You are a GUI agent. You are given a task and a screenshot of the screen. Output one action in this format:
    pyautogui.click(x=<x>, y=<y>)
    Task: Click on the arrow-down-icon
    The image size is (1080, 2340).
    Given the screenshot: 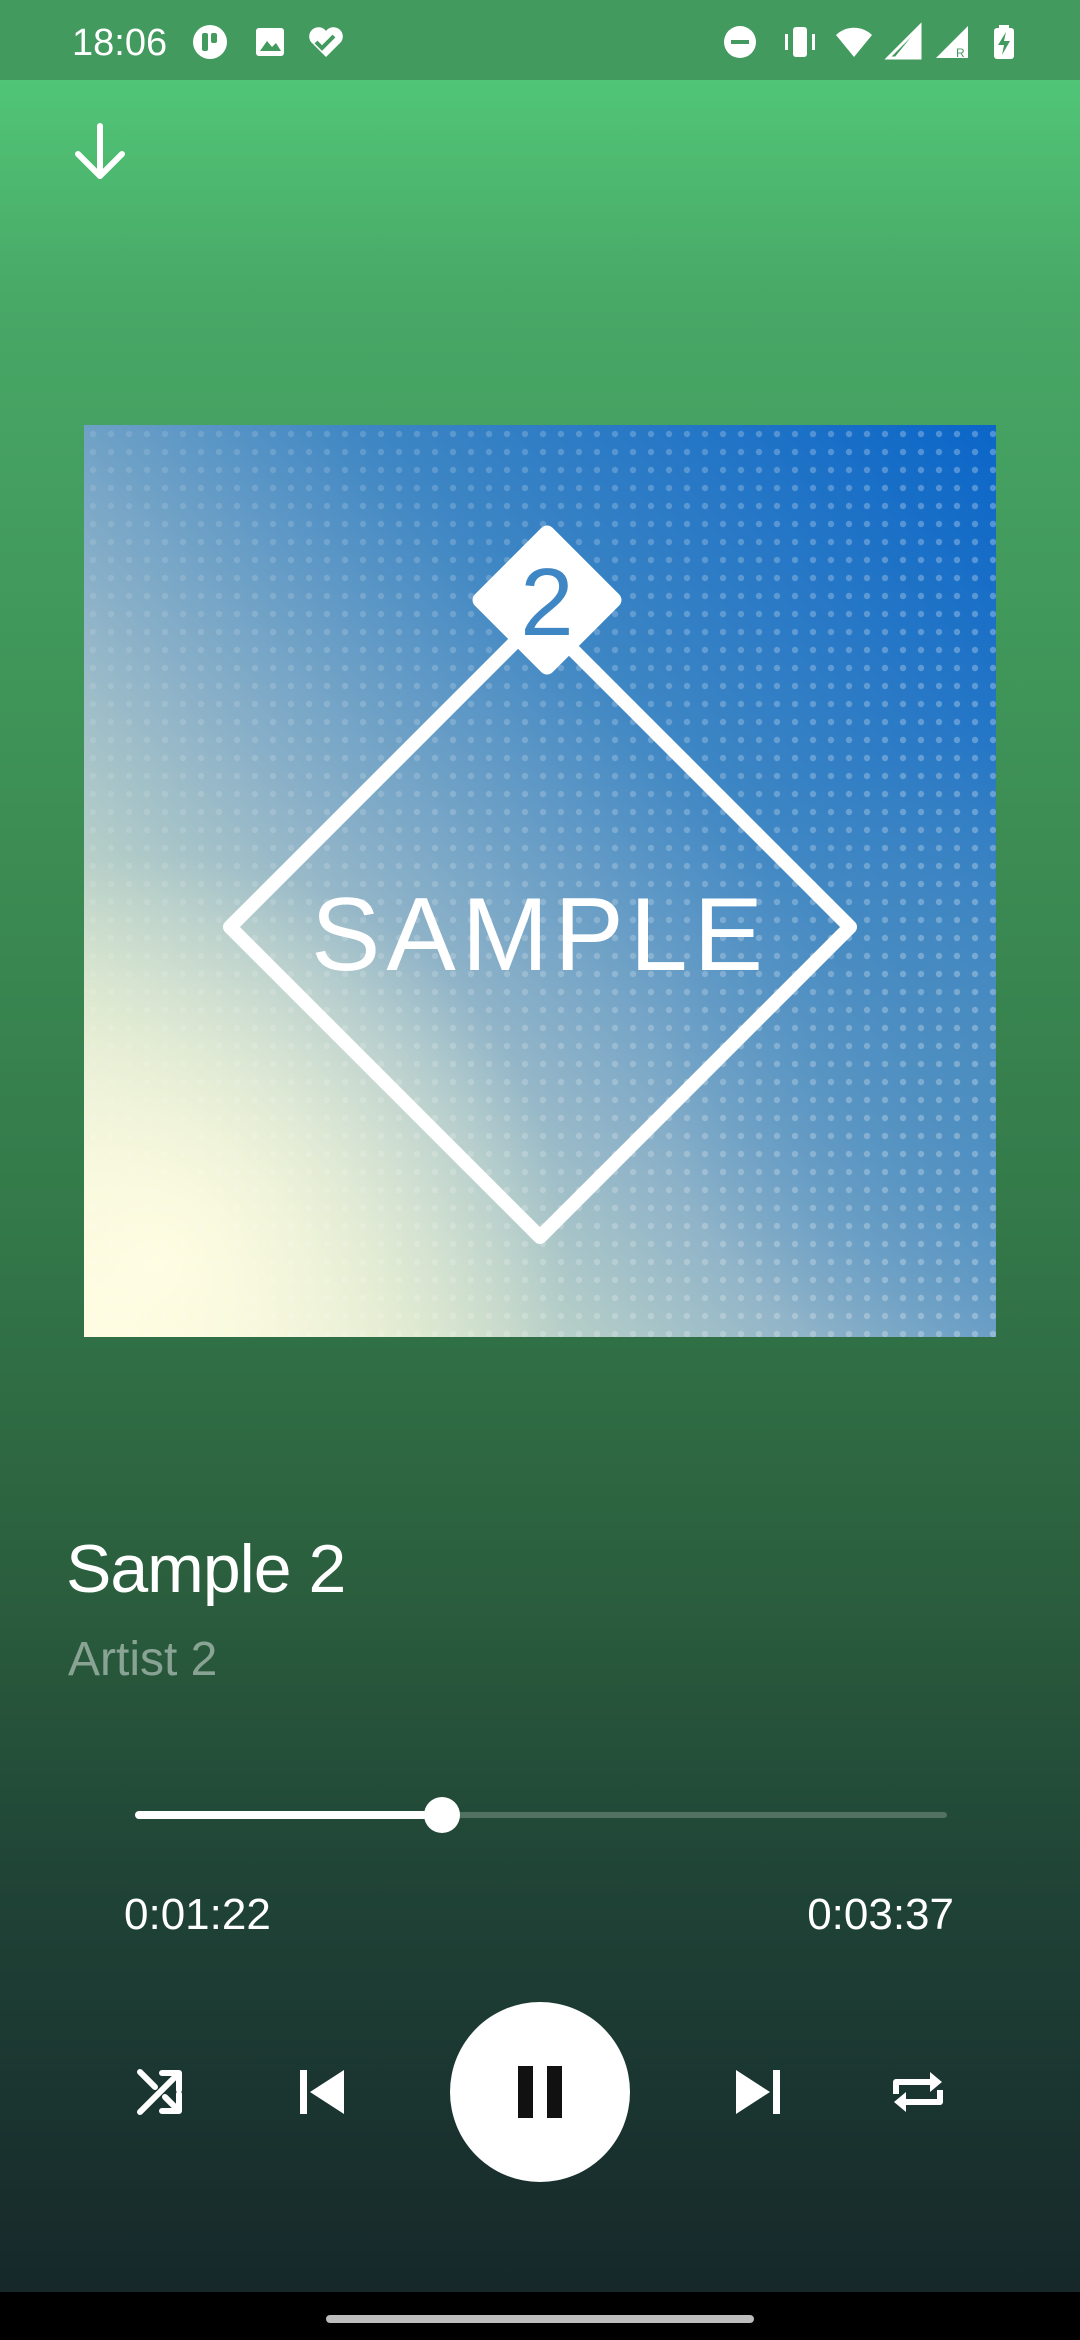 What is the action you would take?
    pyautogui.click(x=100, y=151)
    